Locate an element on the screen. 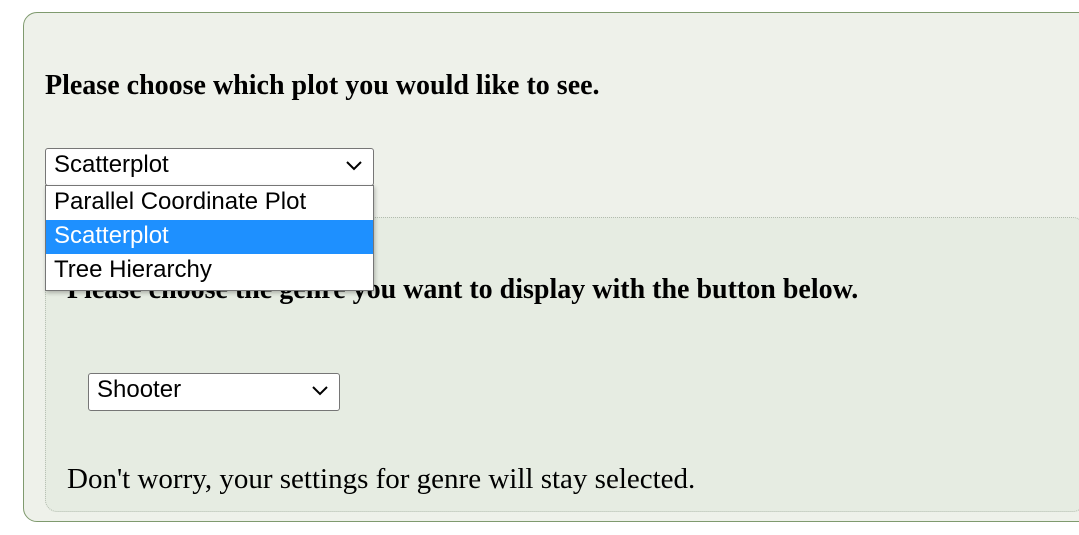  dropdown-option-scatterplot: Scatterplot is located at coordinates (209, 237).